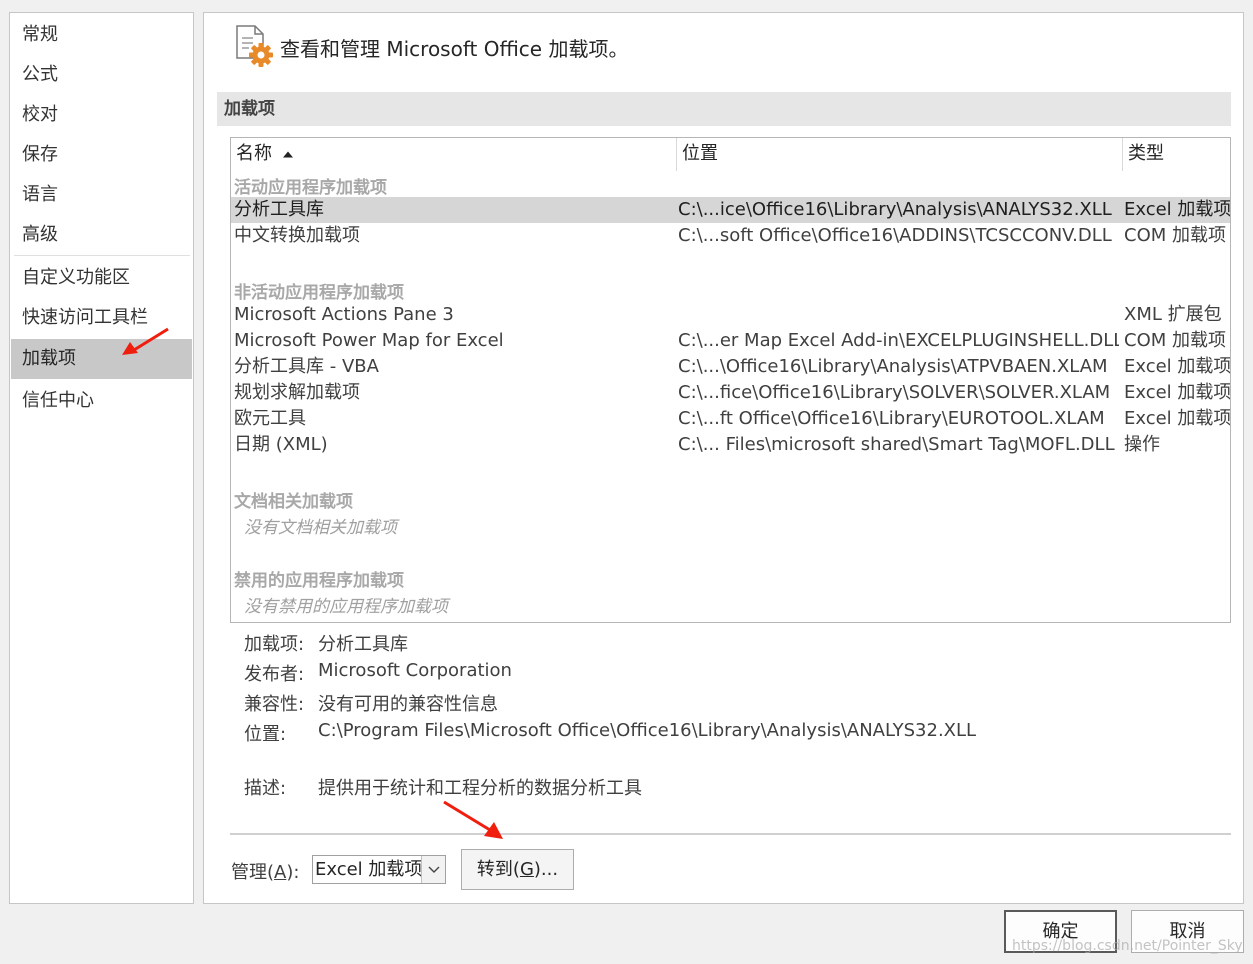 This screenshot has height=964, width=1253. I want to click on manage-label: 管理(A):, so click(265, 871).